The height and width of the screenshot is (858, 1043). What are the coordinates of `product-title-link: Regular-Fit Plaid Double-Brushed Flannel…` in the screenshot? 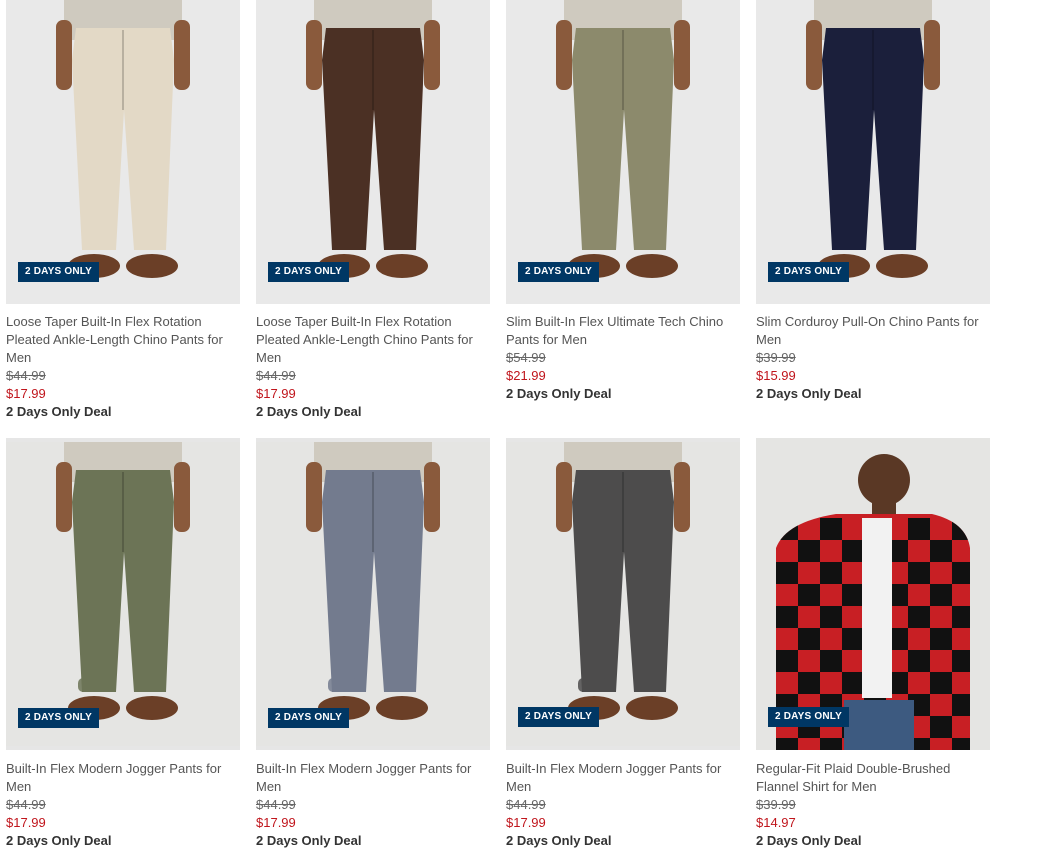 It's located at (873, 778).